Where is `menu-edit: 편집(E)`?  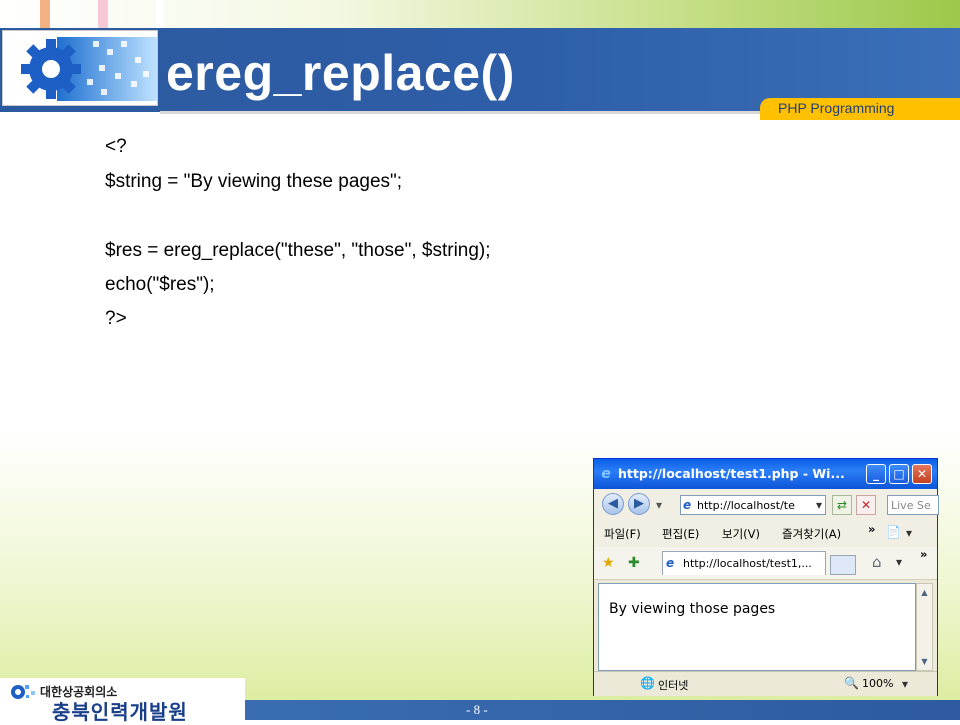
menu-edit: 편집(E) is located at coordinates (680, 534).